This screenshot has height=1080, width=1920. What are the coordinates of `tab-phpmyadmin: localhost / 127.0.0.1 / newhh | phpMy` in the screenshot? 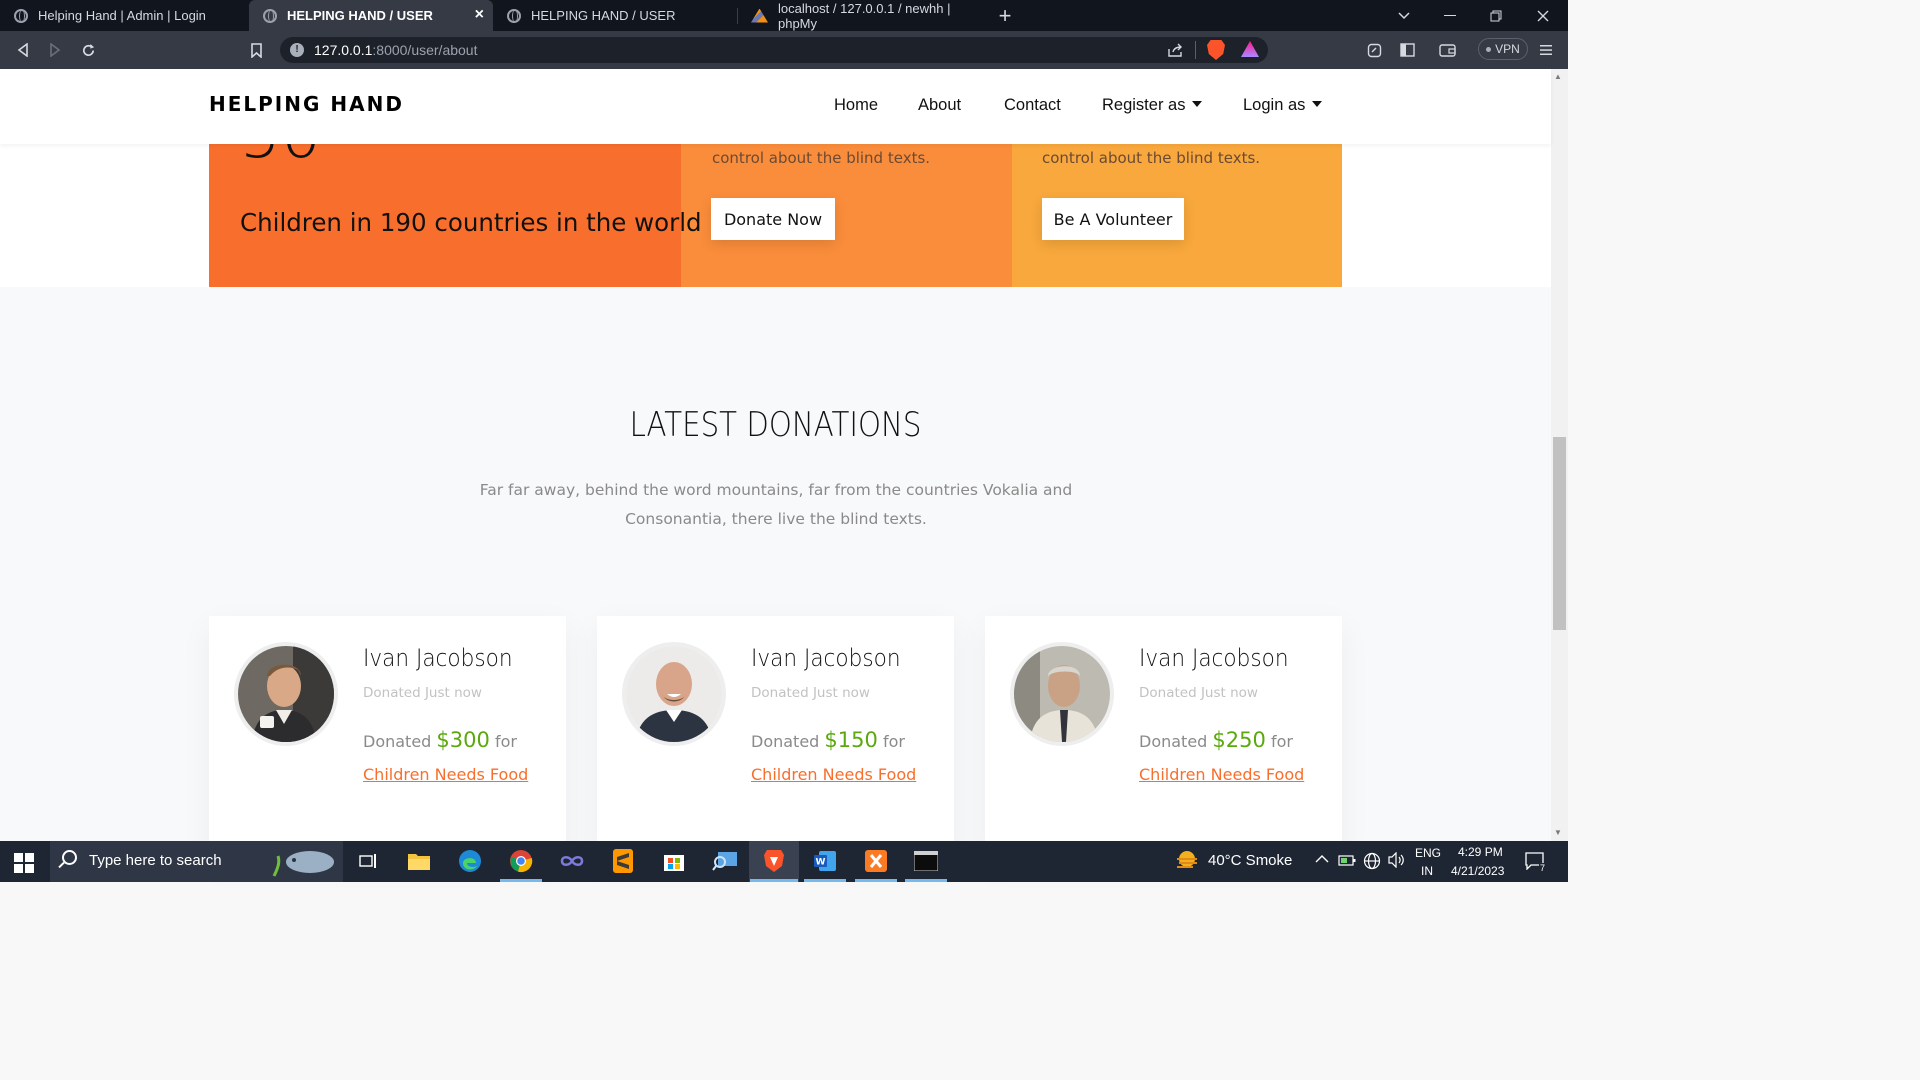 It's located at (859, 15).